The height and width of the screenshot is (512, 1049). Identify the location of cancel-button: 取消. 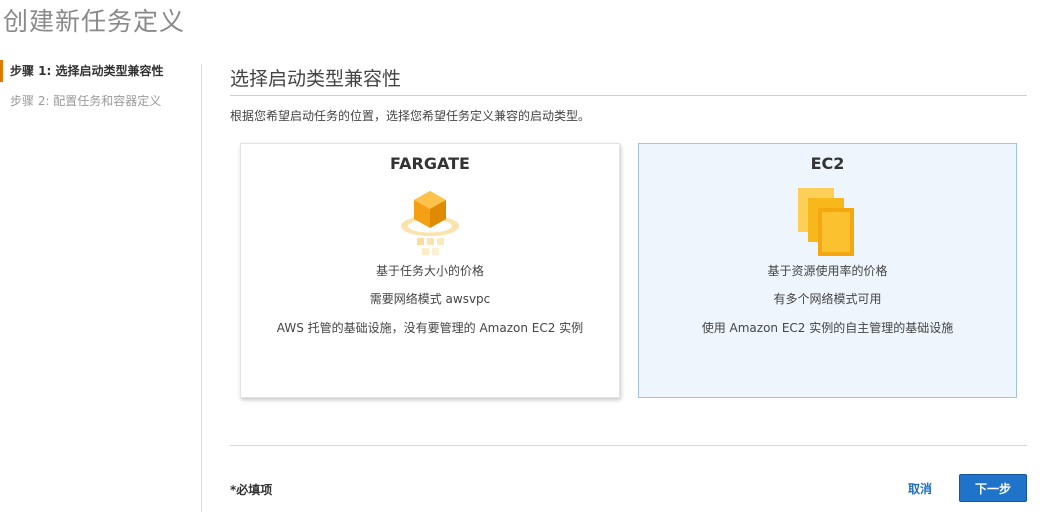
(920, 488).